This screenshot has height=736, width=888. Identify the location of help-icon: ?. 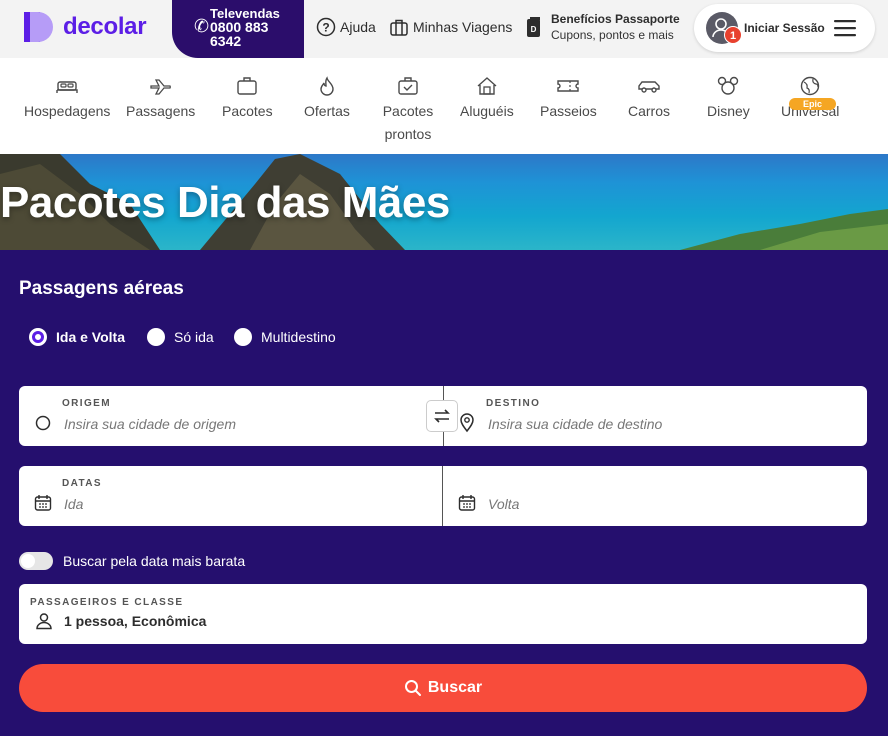
(326, 27).